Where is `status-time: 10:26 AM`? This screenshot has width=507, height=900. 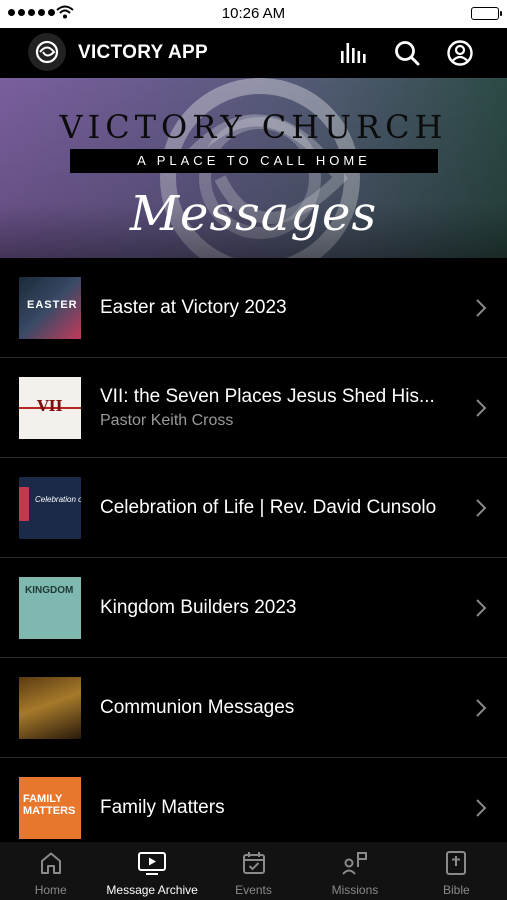
status-time: 10:26 AM is located at coordinates (253, 13).